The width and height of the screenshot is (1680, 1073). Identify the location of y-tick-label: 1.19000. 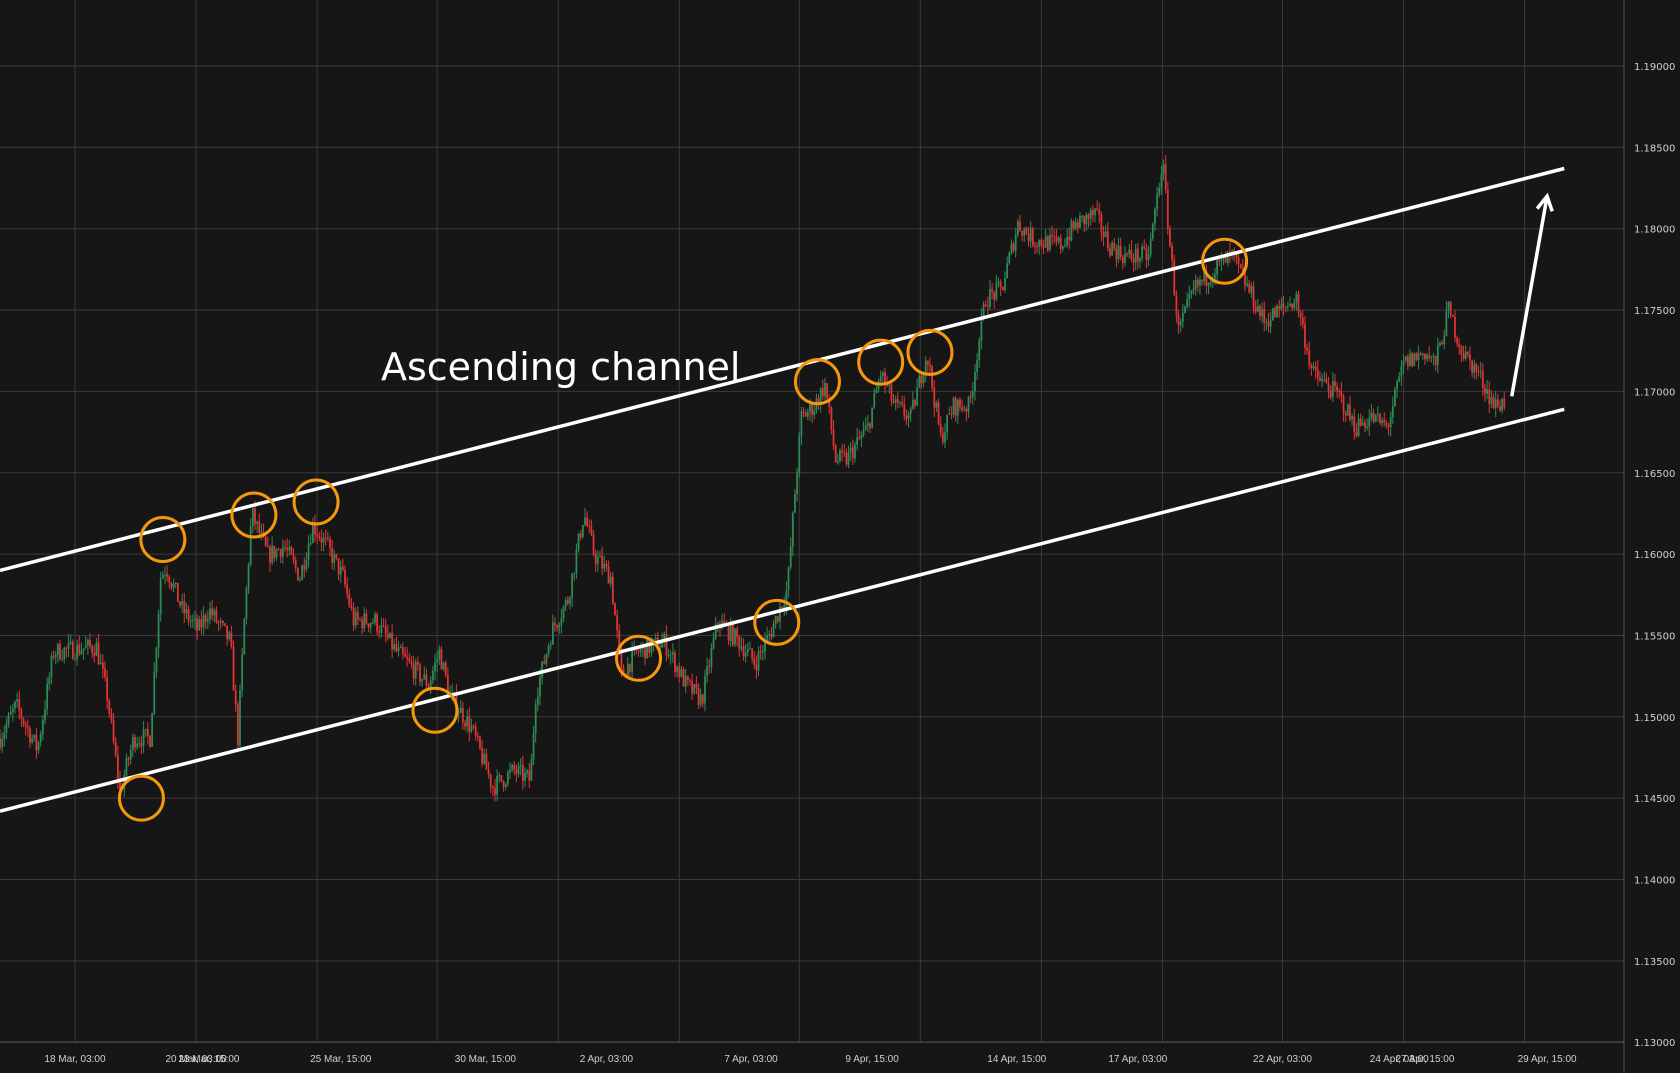
(1654, 67).